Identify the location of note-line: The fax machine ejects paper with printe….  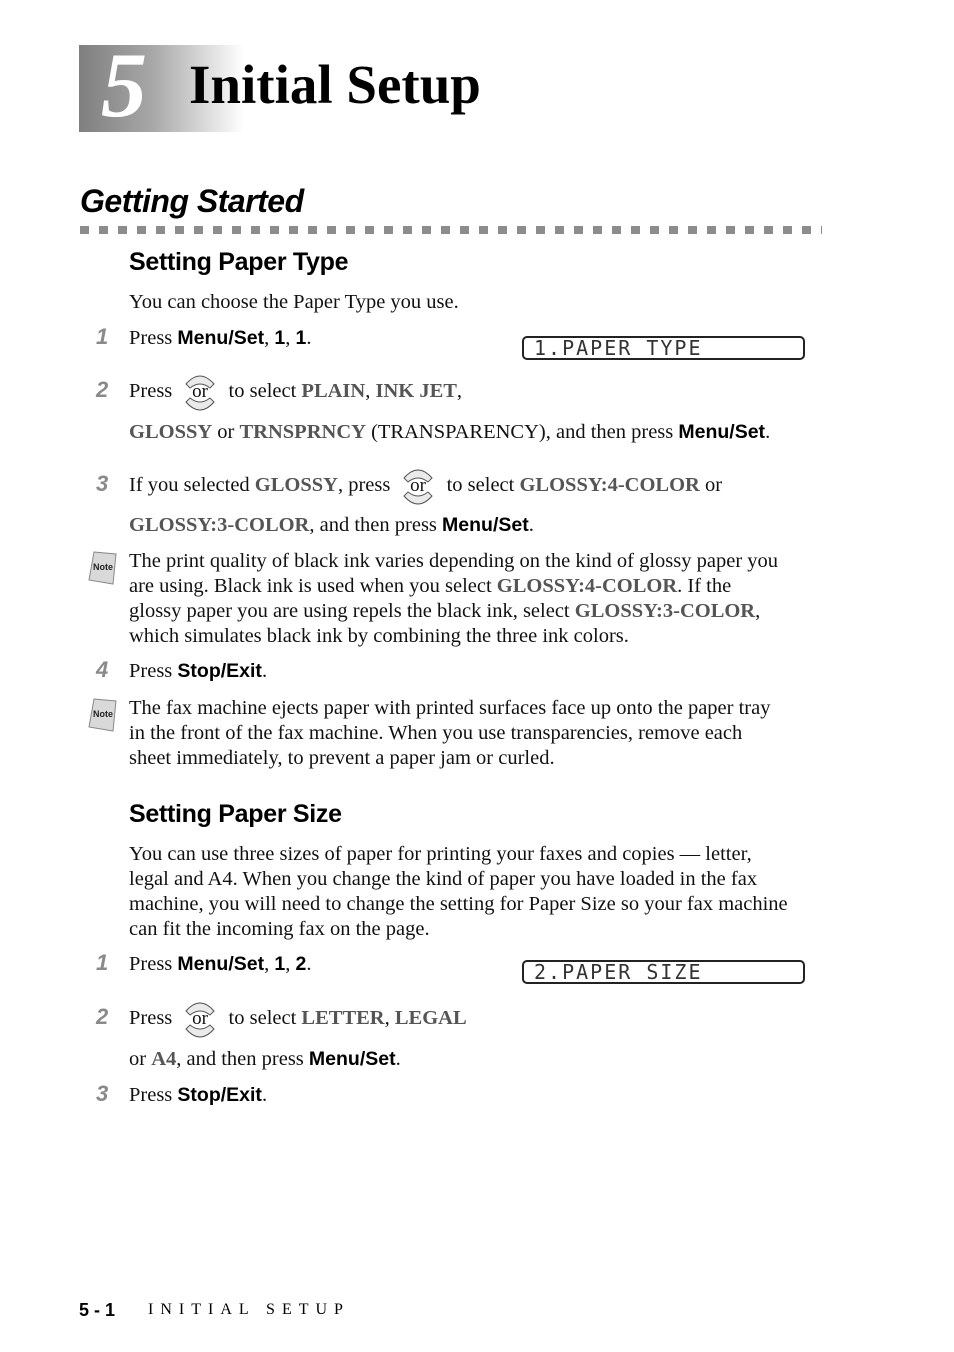
(450, 708).